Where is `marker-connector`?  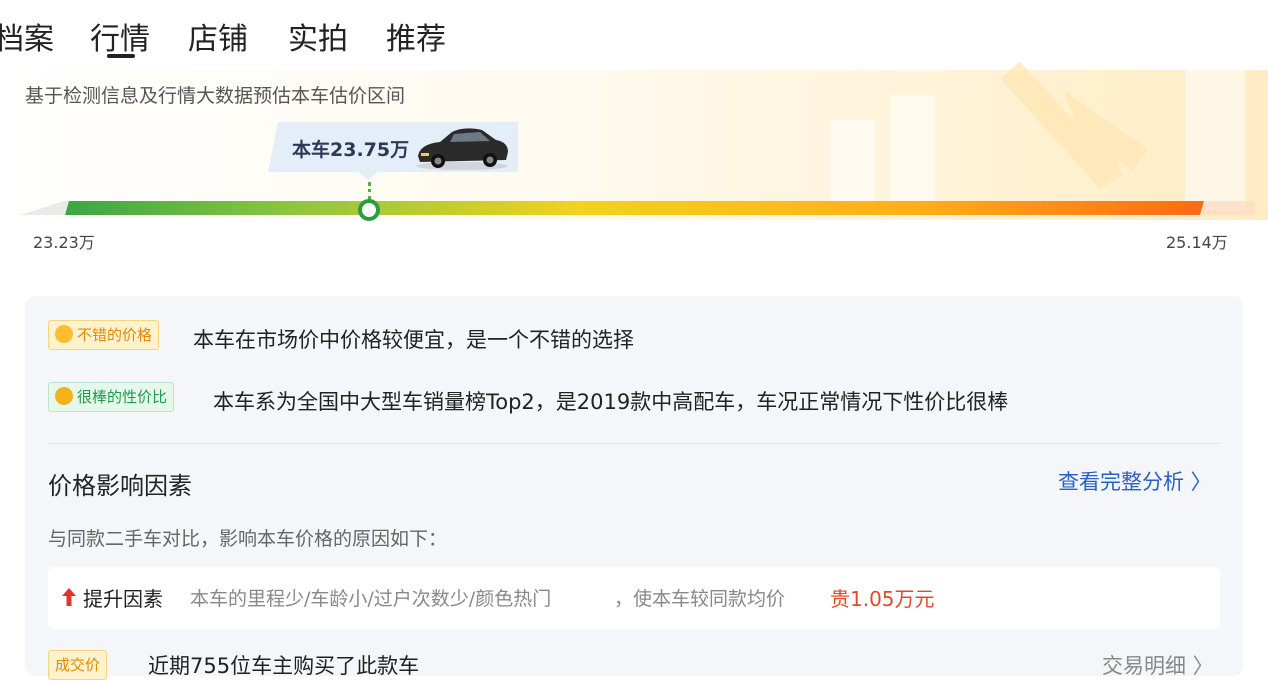
marker-connector is located at coordinates (369, 191).